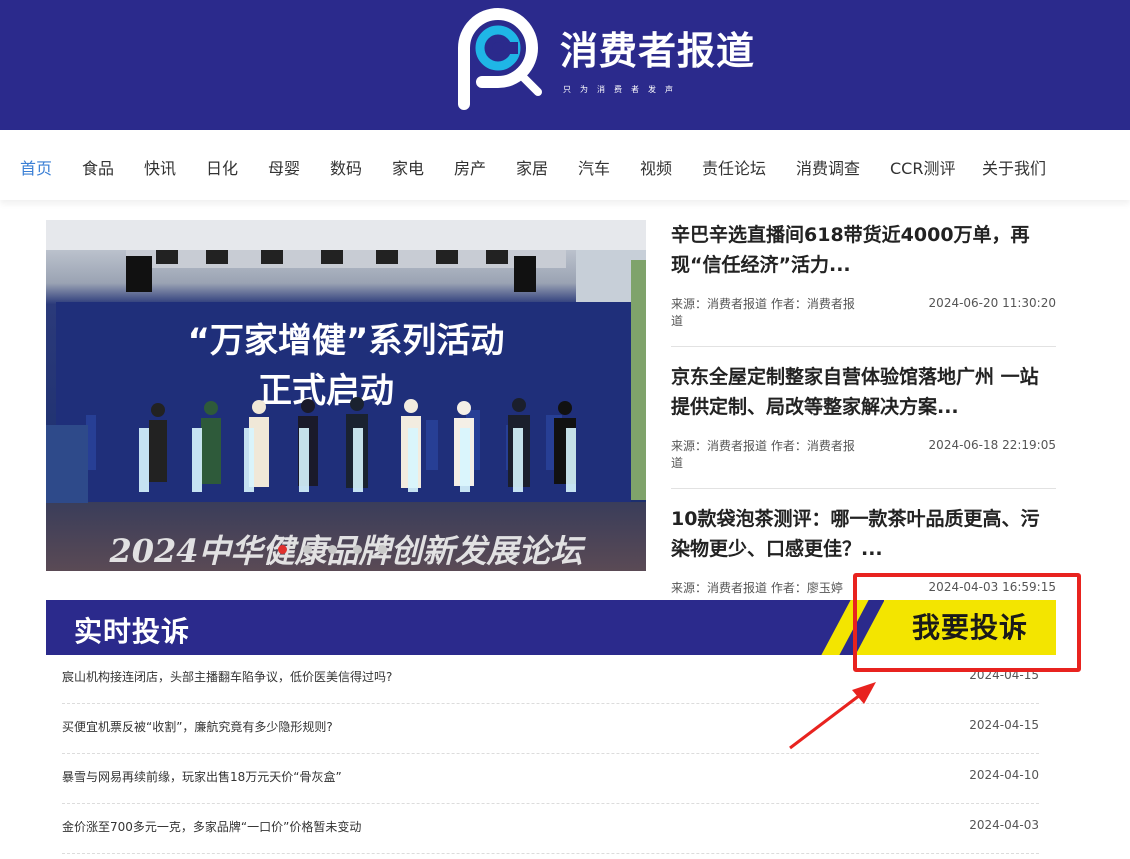  I want to click on nav-item-appliances: 家电, so click(408, 167).